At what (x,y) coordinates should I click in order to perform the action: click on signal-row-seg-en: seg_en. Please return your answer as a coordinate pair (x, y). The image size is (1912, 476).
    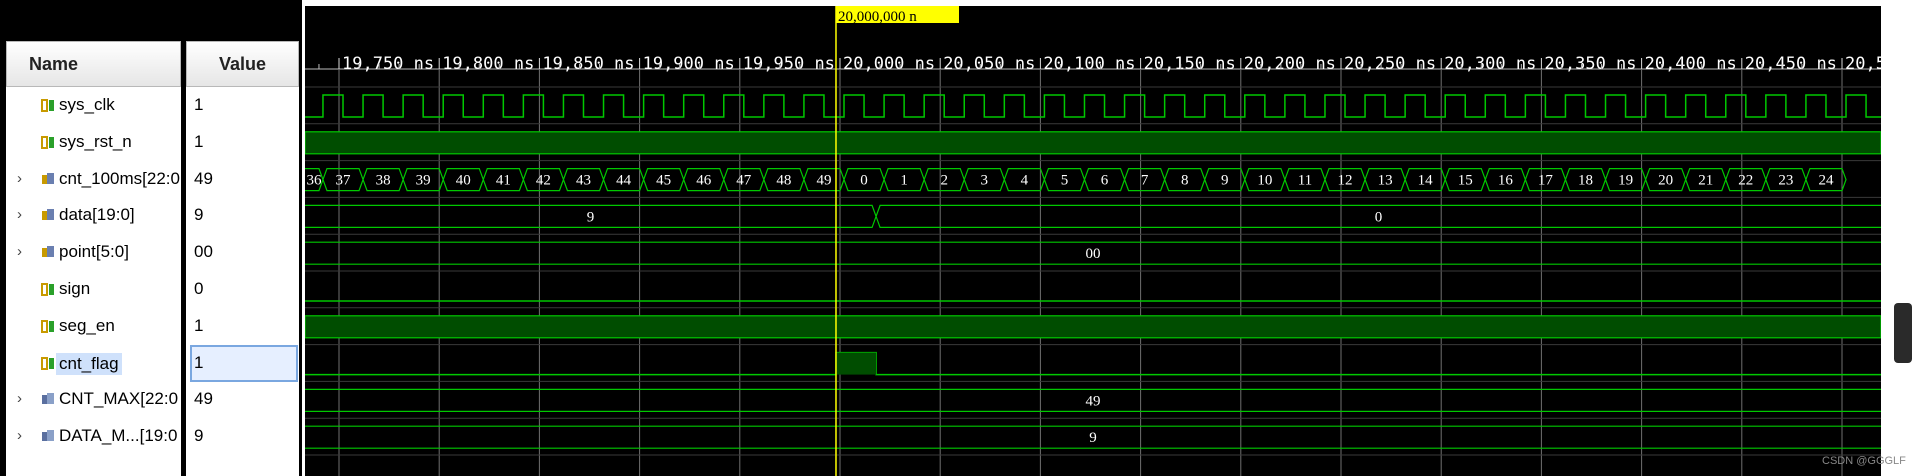
    Looking at the image, I should click on (93, 326).